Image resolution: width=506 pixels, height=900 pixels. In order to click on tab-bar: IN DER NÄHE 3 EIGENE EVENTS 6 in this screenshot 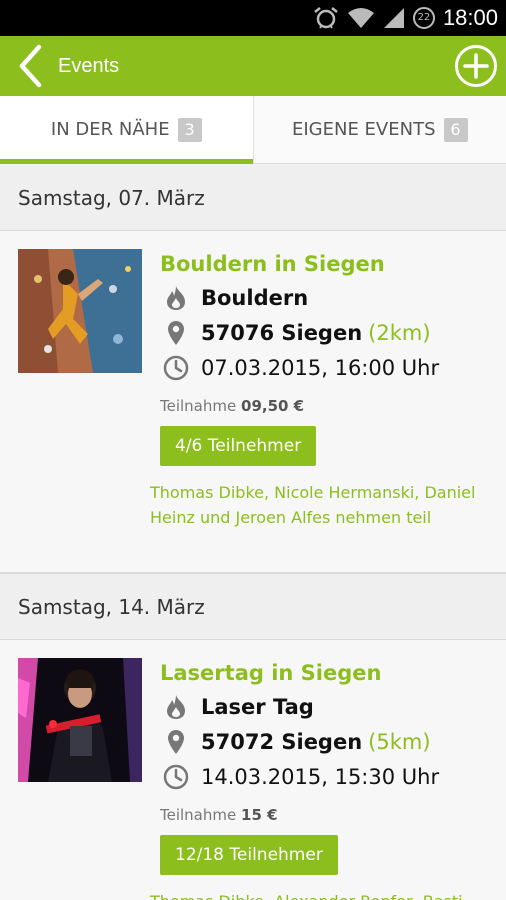, I will do `click(253, 130)`.